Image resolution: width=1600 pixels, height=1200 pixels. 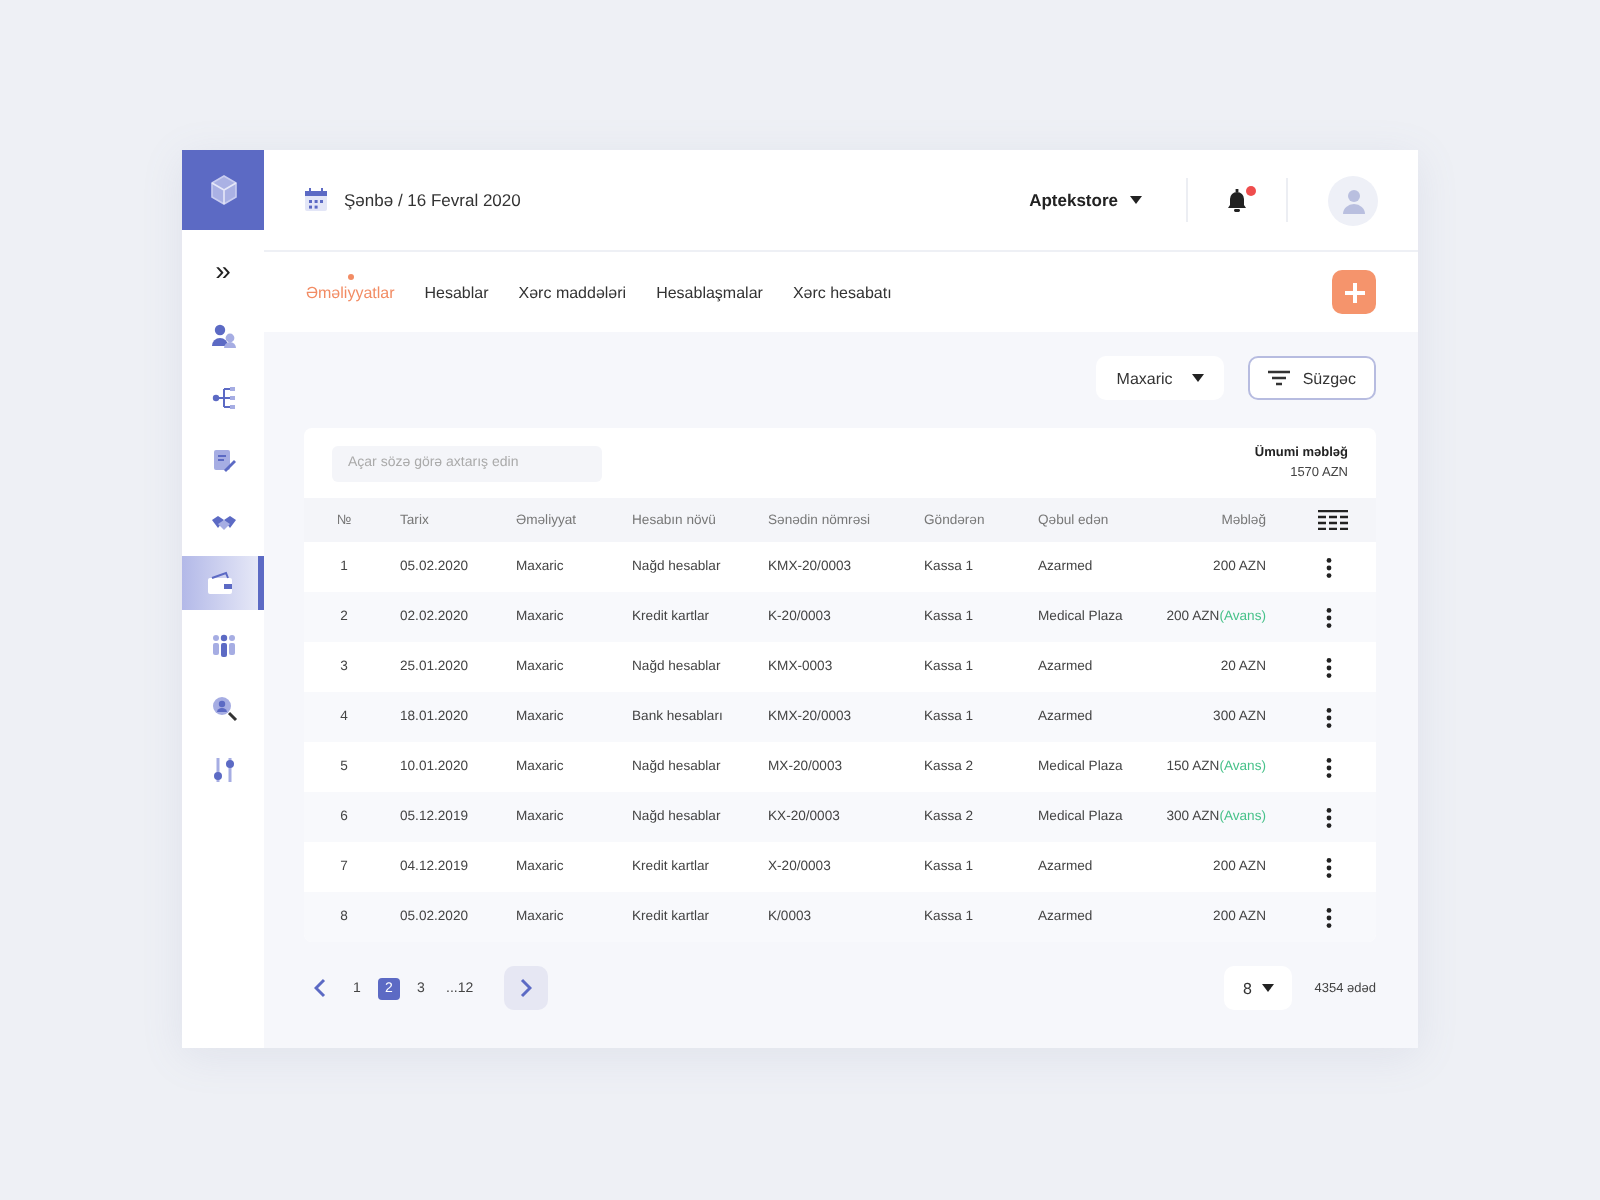 I want to click on notepad-icon, so click(x=223, y=459).